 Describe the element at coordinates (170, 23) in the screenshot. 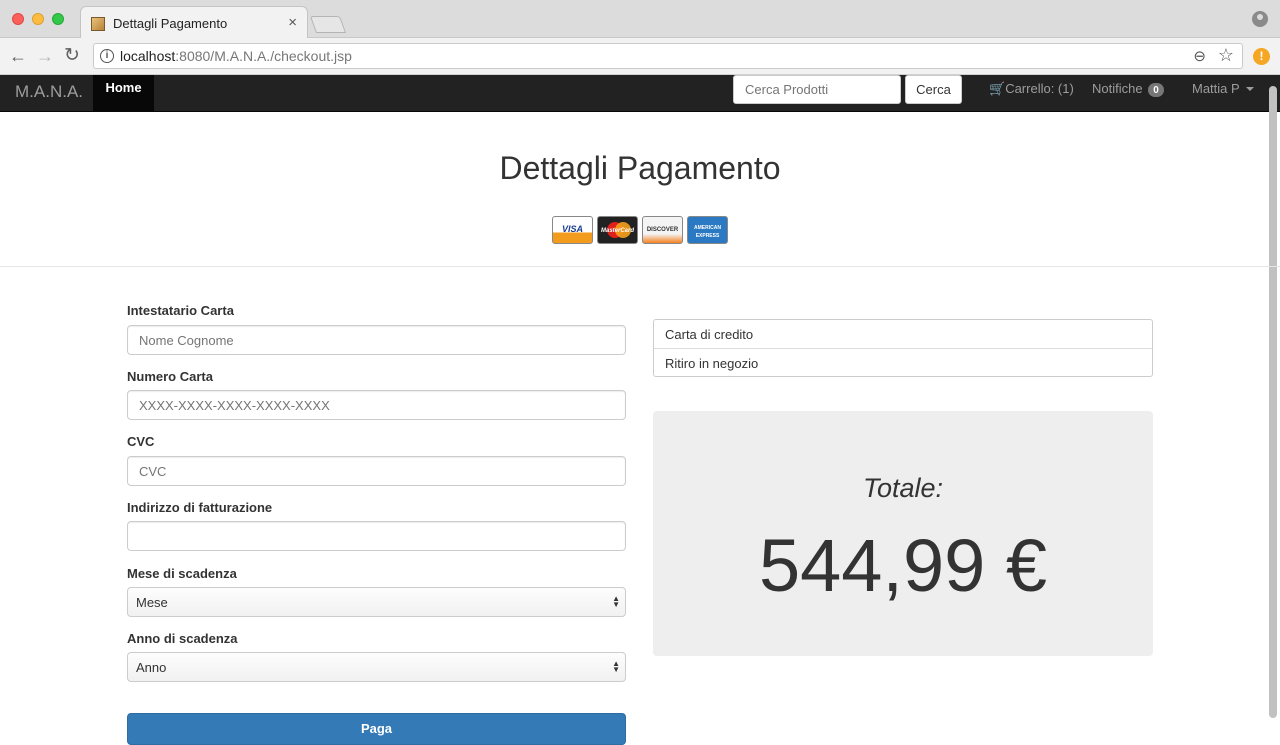

I see `tab-title: Dettagli Pagamento` at that location.